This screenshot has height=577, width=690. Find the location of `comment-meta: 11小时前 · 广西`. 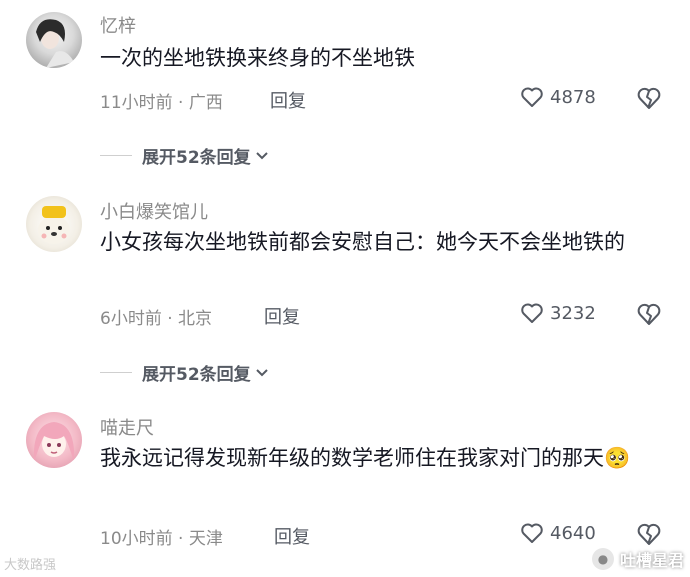

comment-meta: 11小时前 · 广西 is located at coordinates (161, 103).